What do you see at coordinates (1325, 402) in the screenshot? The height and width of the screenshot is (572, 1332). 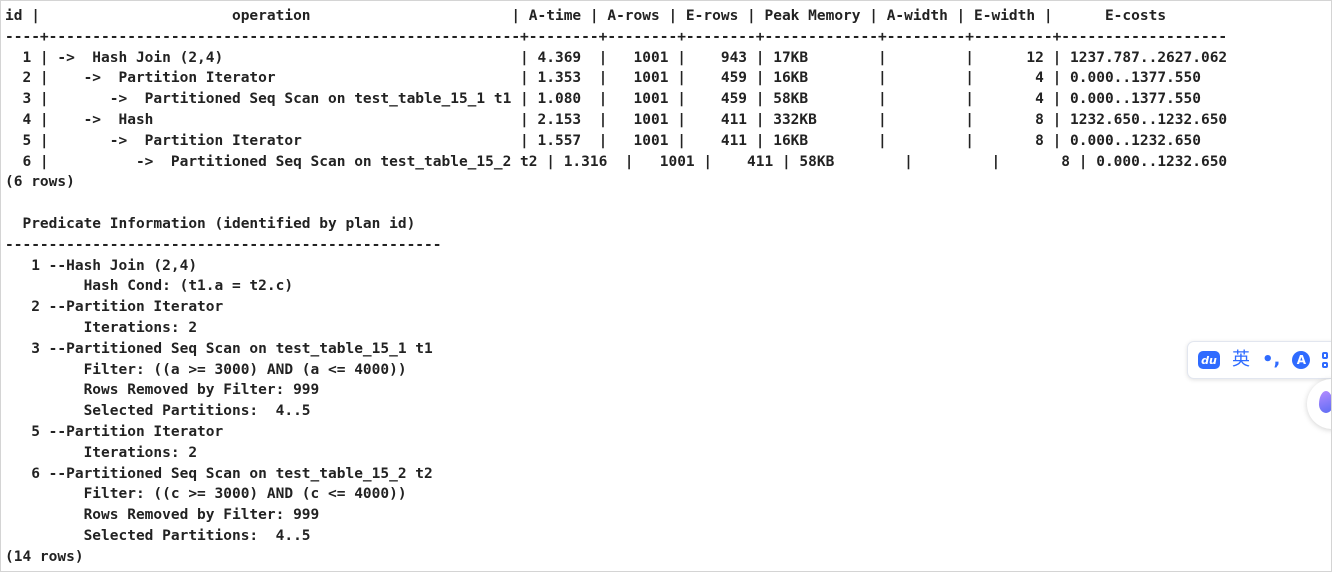 I see `assistant-drop-icon` at bounding box center [1325, 402].